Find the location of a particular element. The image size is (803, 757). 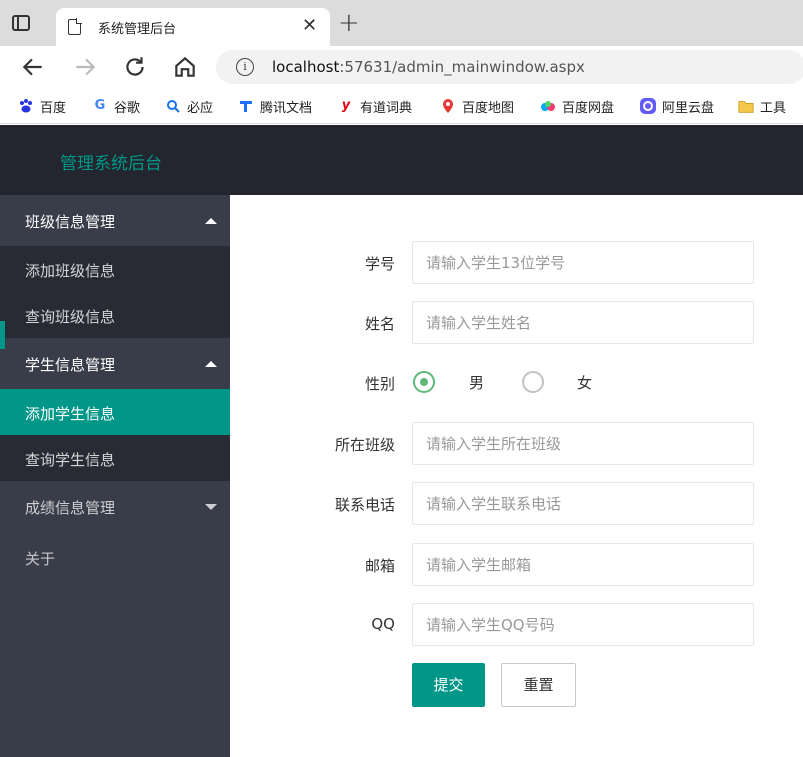

nav-group-label: 班级信息管理 is located at coordinates (70, 222).